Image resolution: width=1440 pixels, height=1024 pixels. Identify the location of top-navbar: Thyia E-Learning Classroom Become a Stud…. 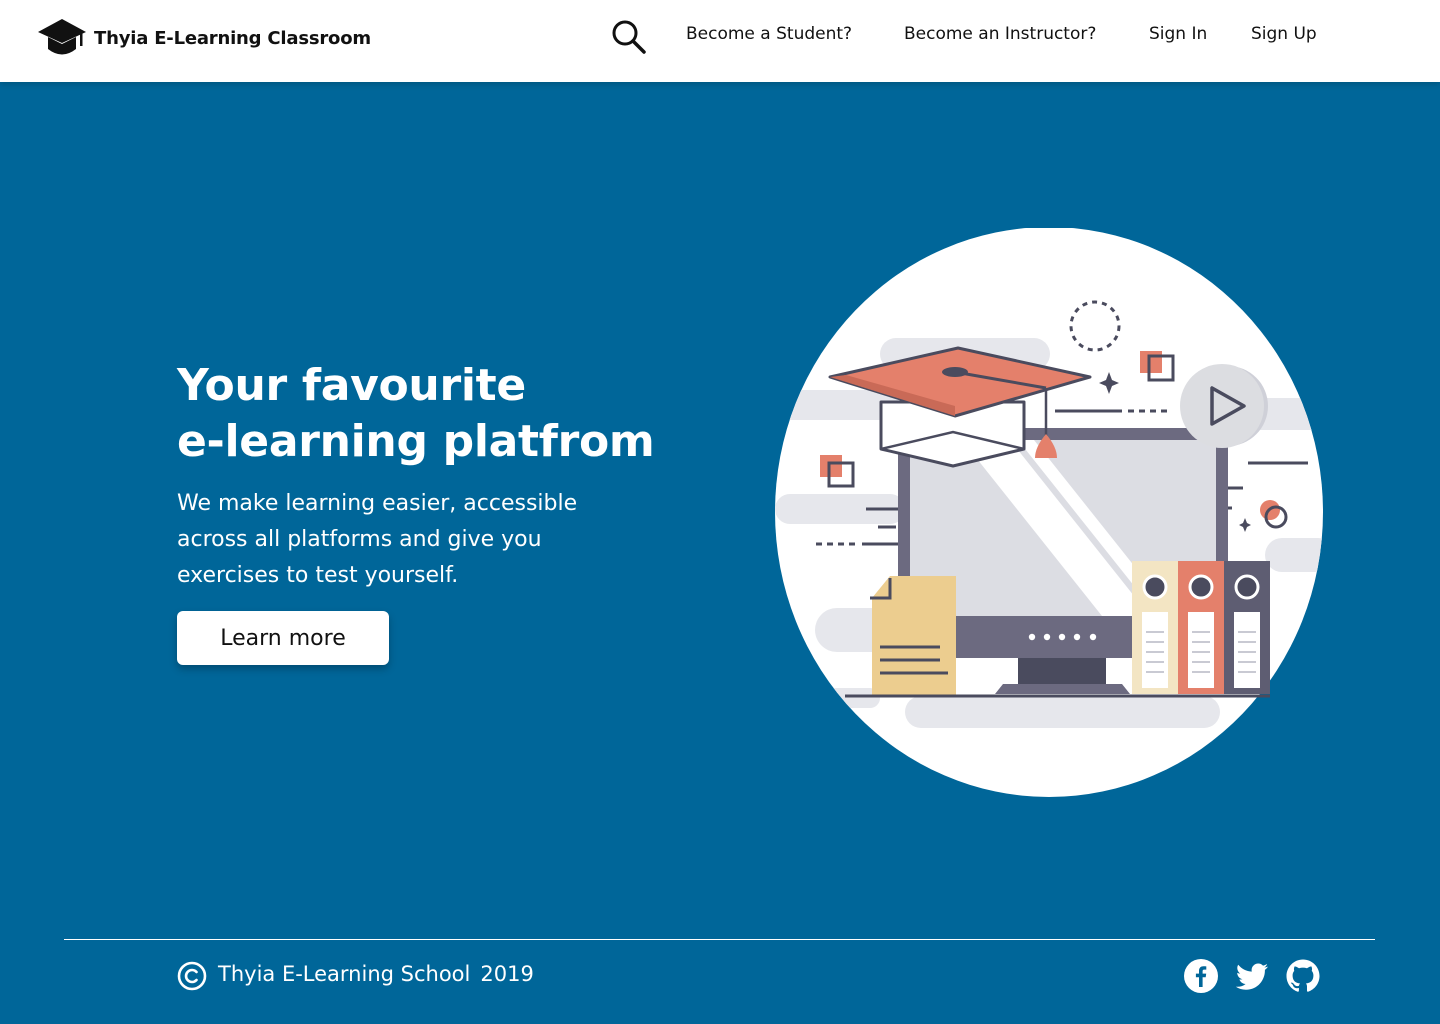
(720, 41).